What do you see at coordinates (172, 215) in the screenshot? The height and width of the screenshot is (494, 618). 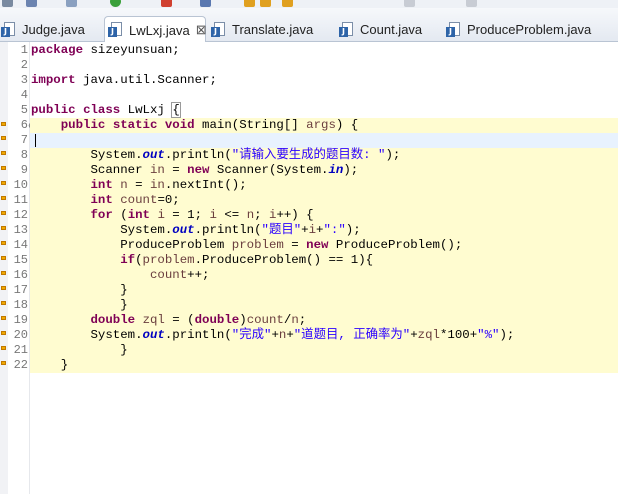 I see `code-line: for (int i = 1; i <= n; i++) {` at bounding box center [172, 215].